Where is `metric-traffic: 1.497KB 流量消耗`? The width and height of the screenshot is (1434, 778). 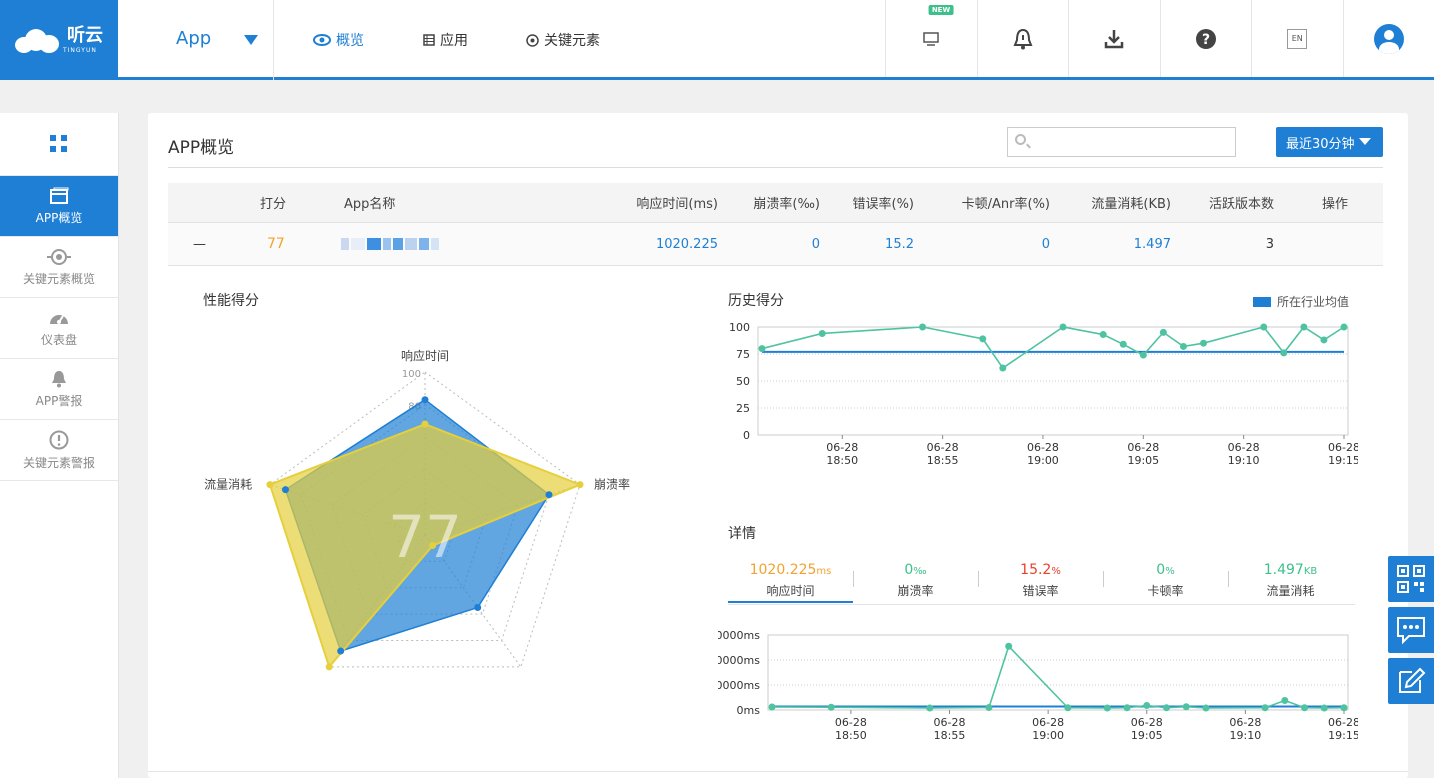
metric-traffic: 1.497KB 流量消耗 is located at coordinates (1290, 580).